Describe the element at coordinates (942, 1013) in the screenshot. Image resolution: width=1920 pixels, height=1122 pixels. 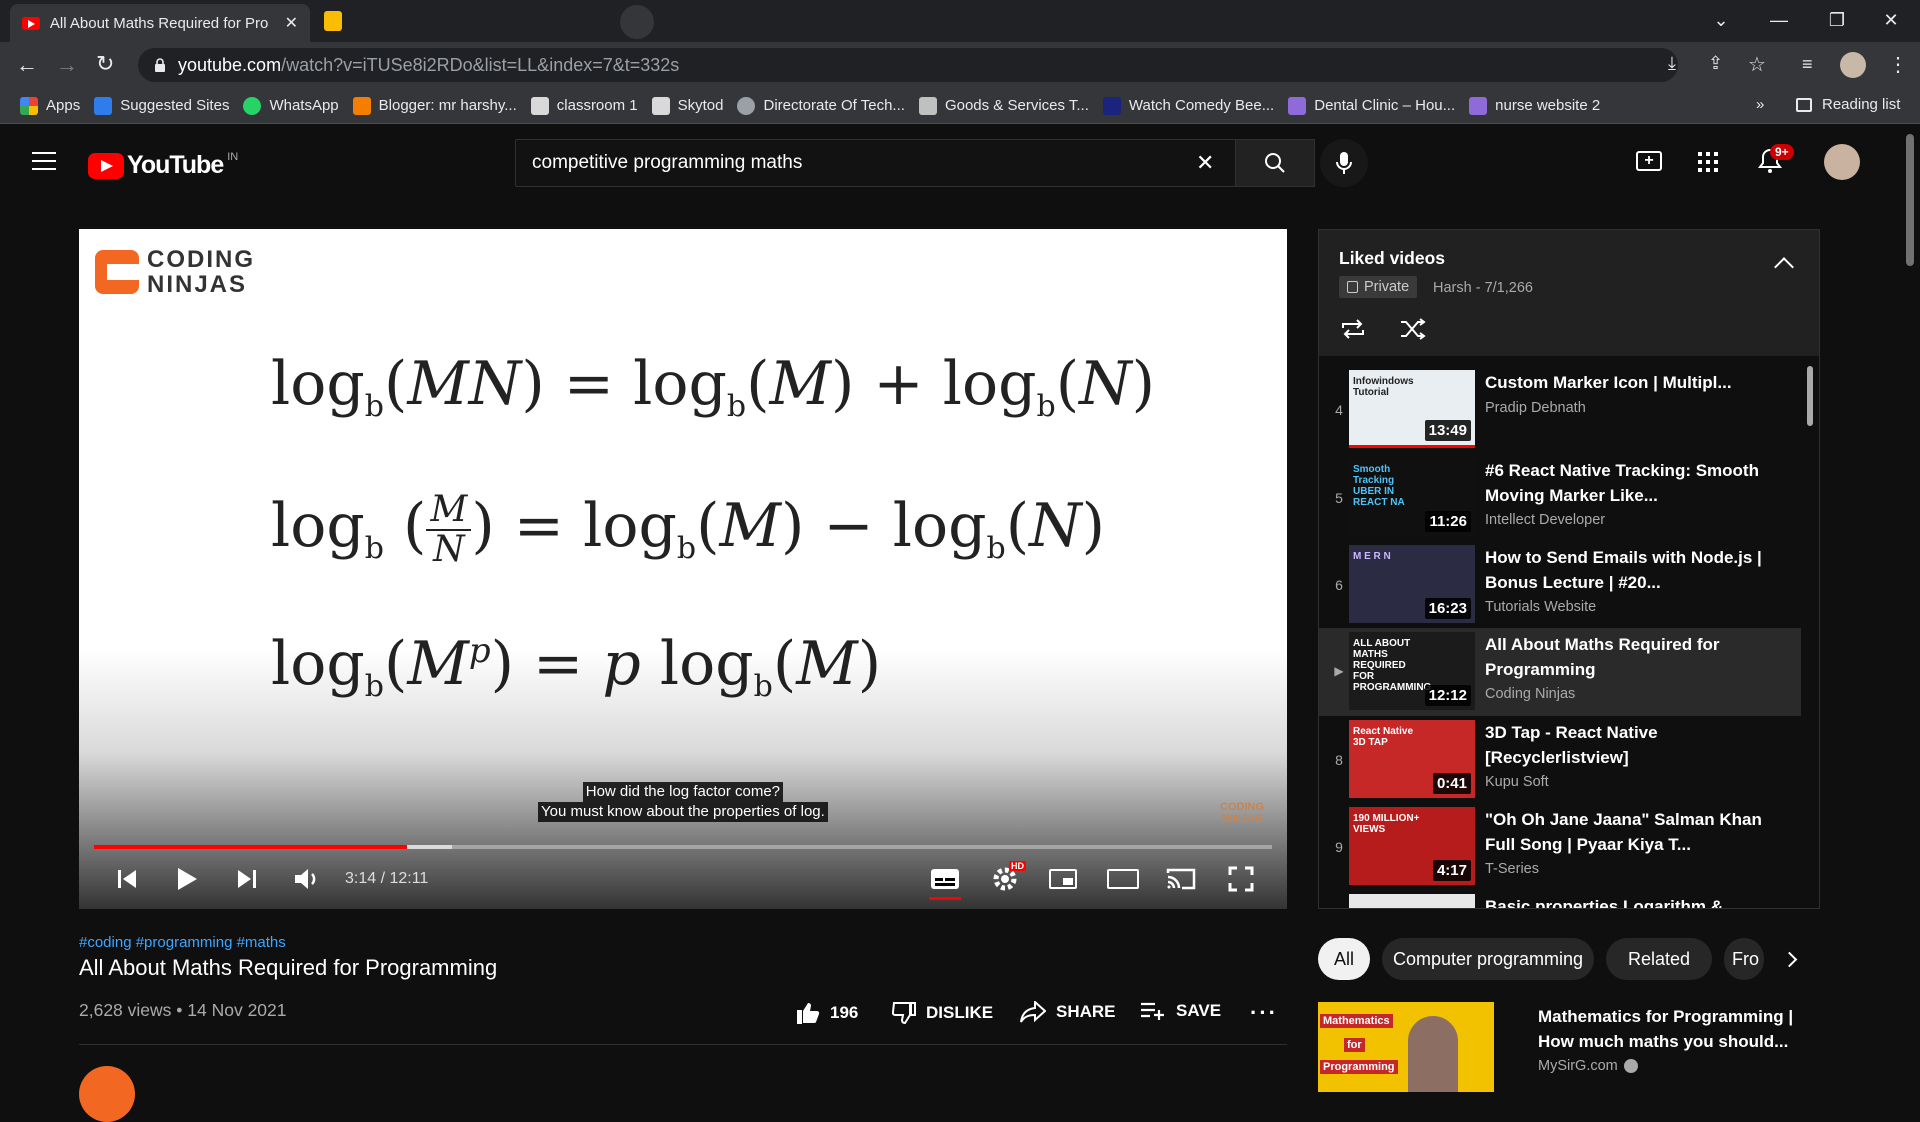
I see `dislike-button: DISLIKE` at that location.